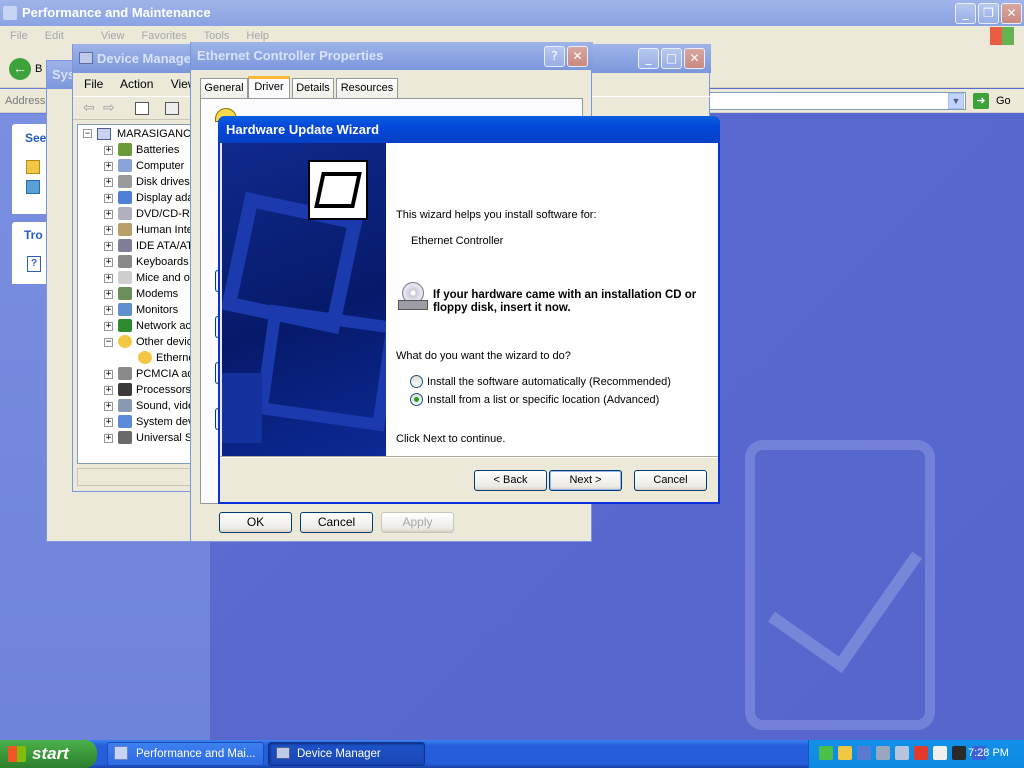  I want to click on tree-item: + IDE ATA/AT, so click(135, 246).